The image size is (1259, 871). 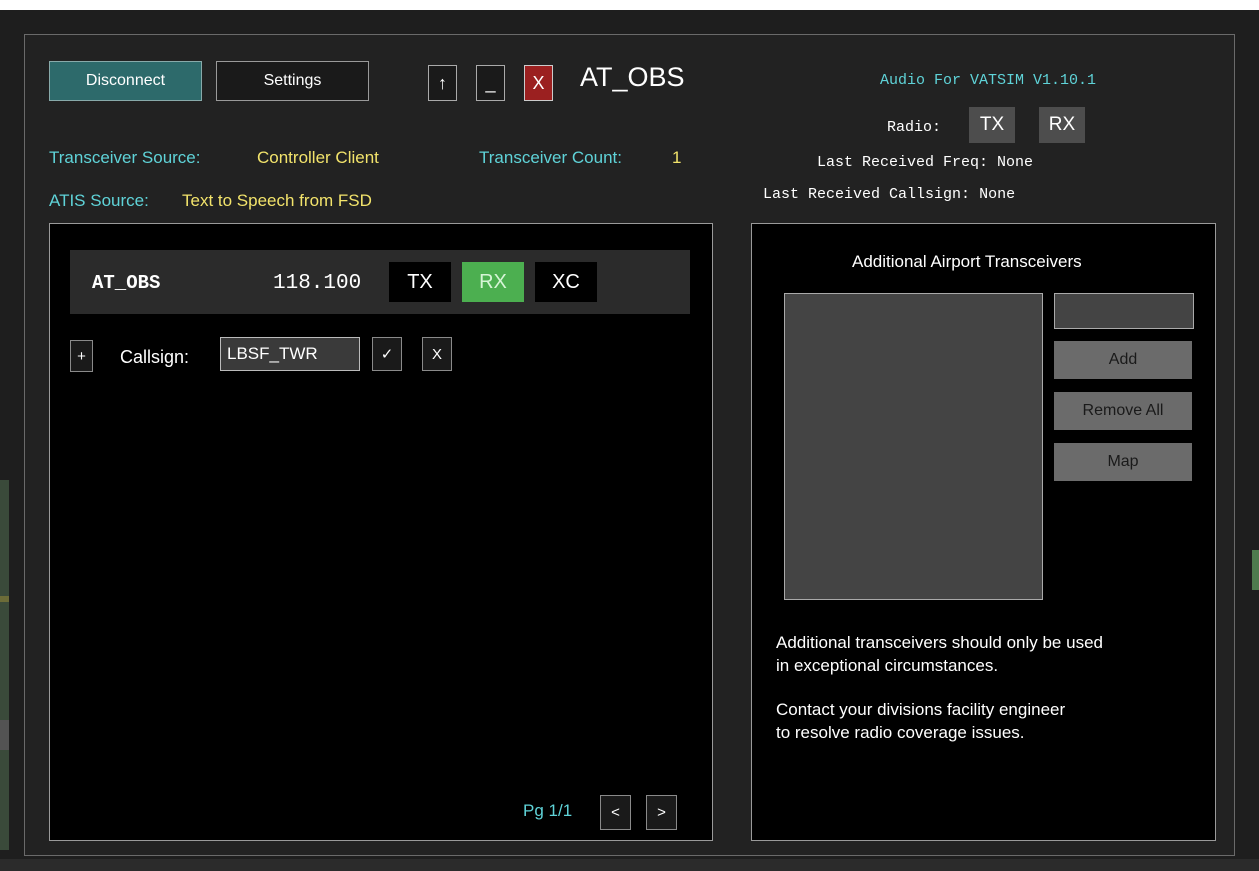 I want to click on transceiver-count-value: 1, so click(x=677, y=157).